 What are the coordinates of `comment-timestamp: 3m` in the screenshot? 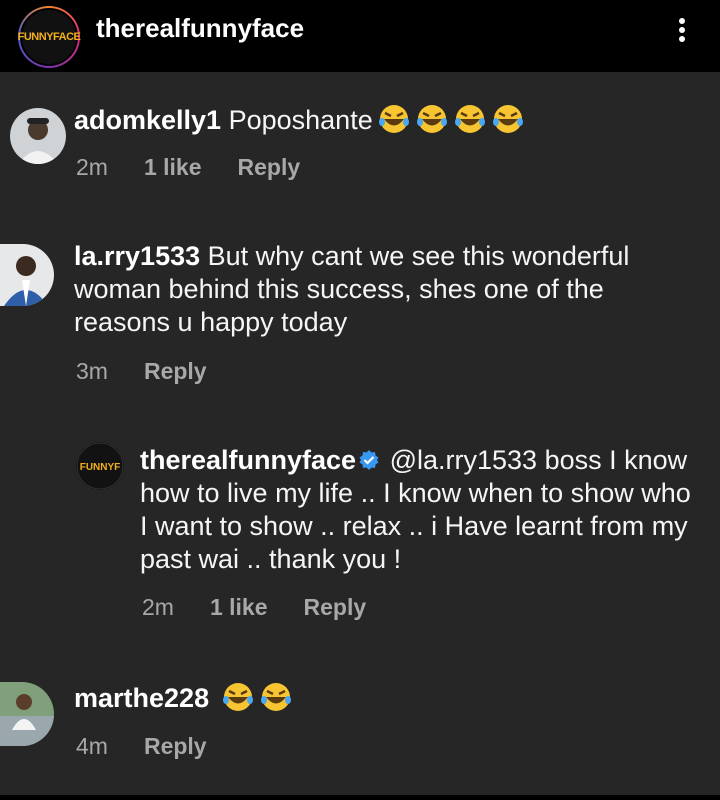 It's located at (92, 371).